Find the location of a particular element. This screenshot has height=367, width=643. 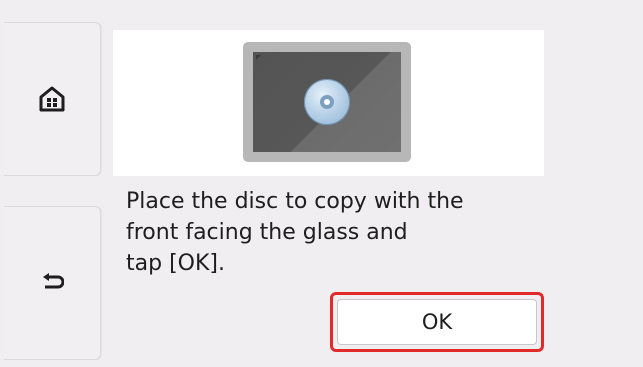

home-icon is located at coordinates (52, 99).